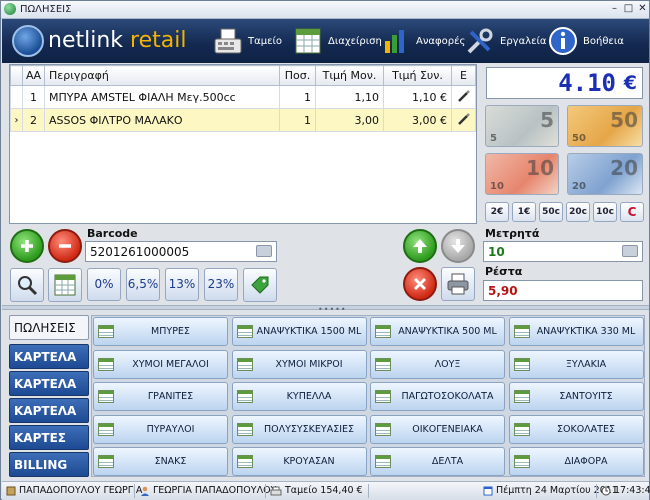 The image size is (650, 500). I want to click on category-label: ΣΑΝΤΟΥΙΤΣ, so click(586, 396).